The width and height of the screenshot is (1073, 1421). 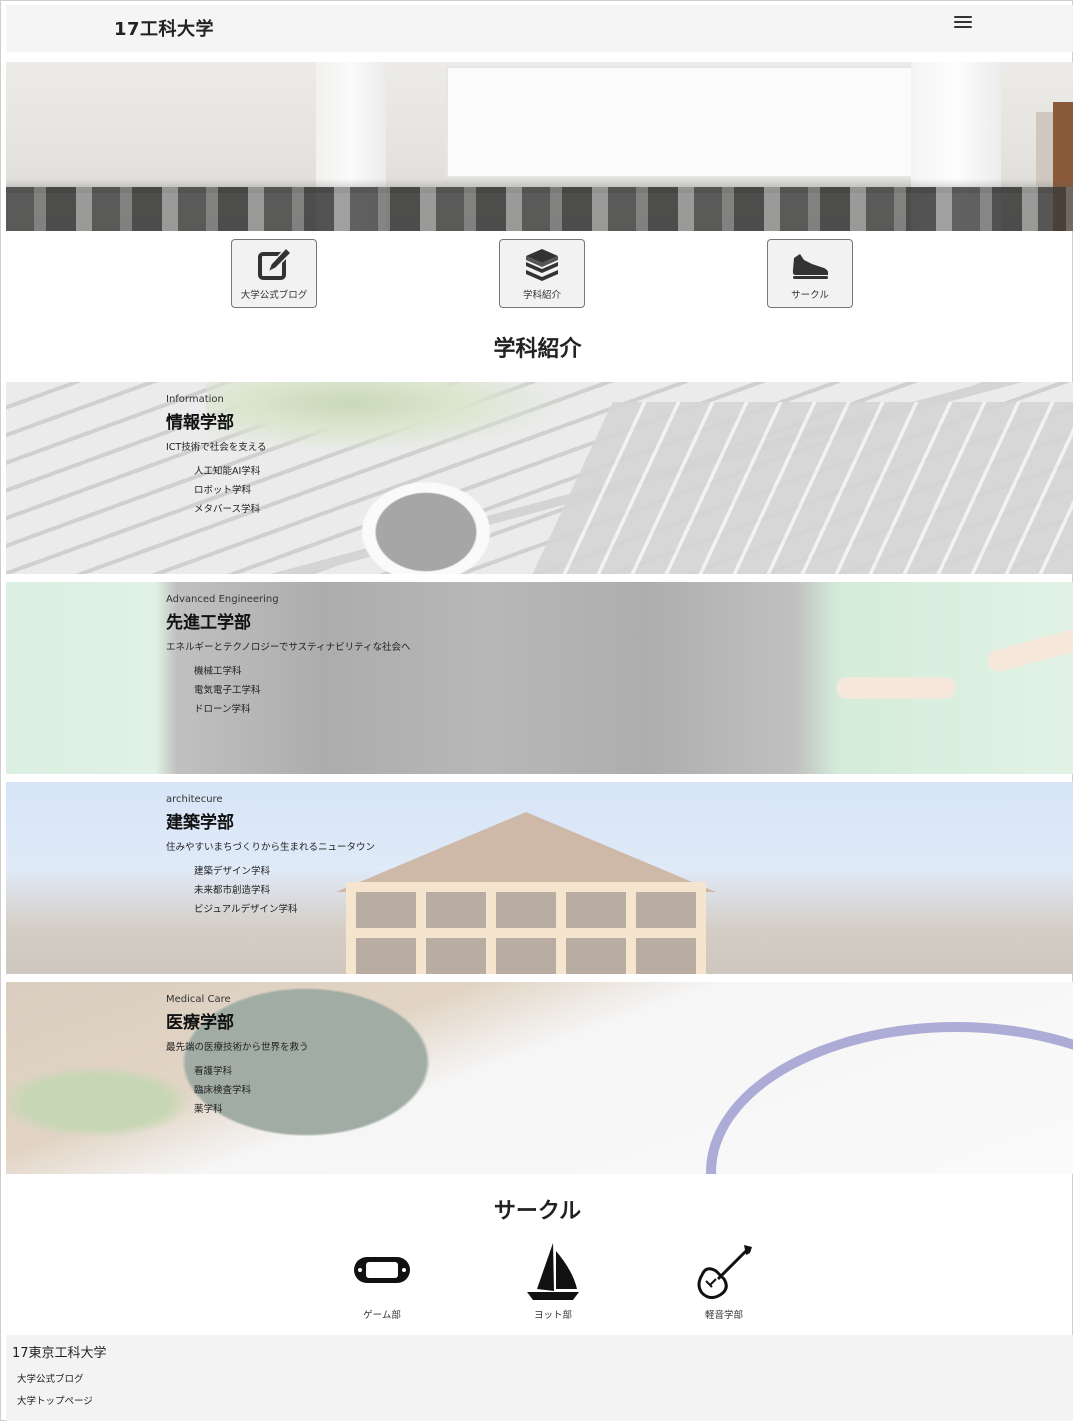 I want to click on course-item: ロボット学科, so click(x=230, y=490).